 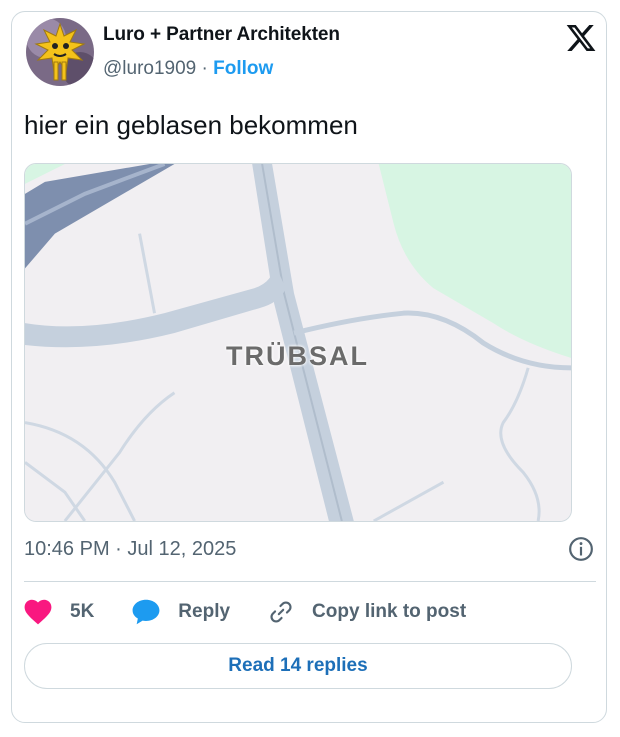 I want to click on avatar-image, so click(x=60, y=52).